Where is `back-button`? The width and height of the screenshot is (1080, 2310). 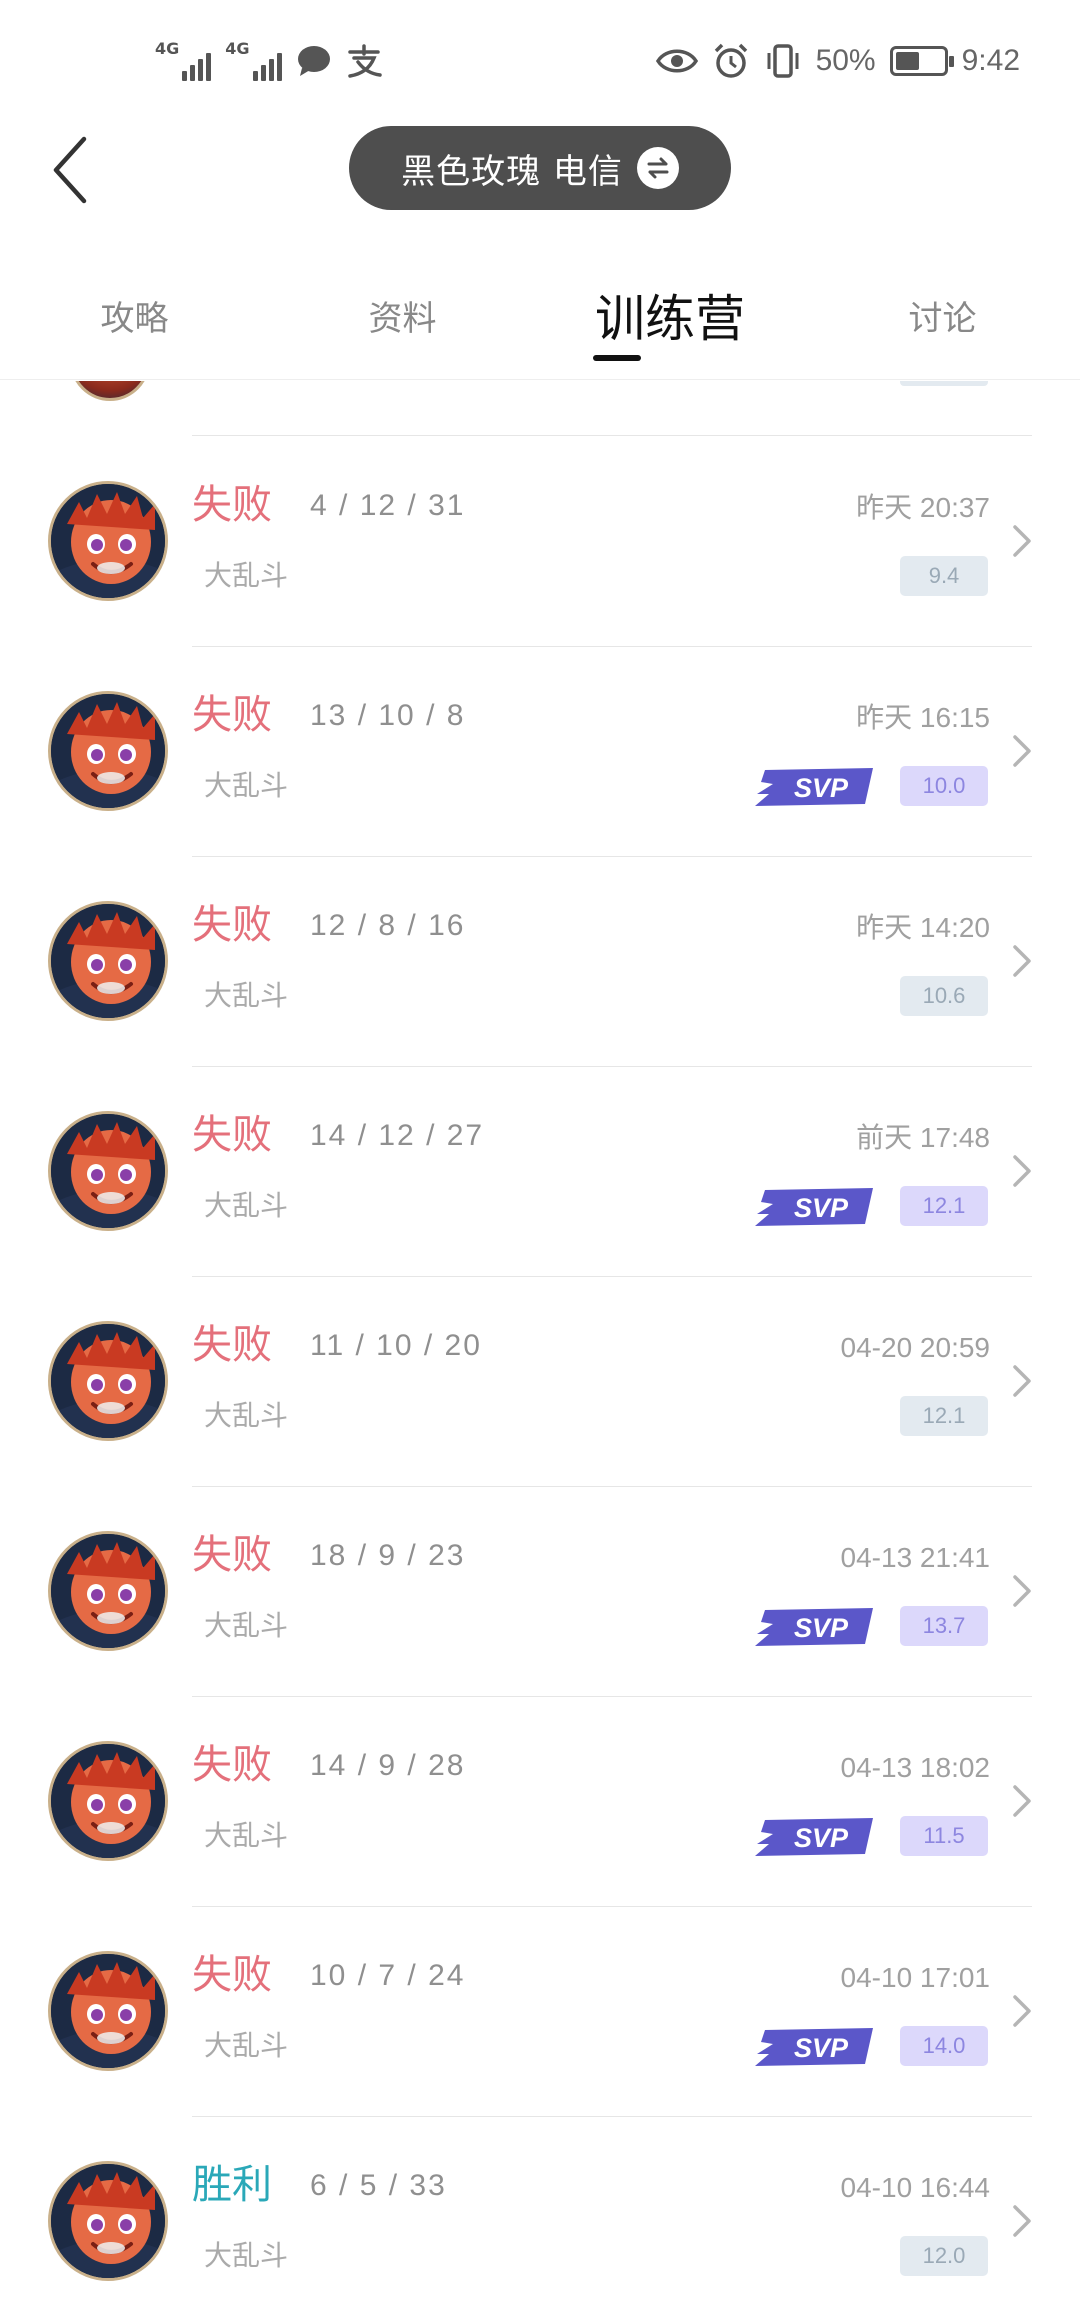 back-button is located at coordinates (70, 170).